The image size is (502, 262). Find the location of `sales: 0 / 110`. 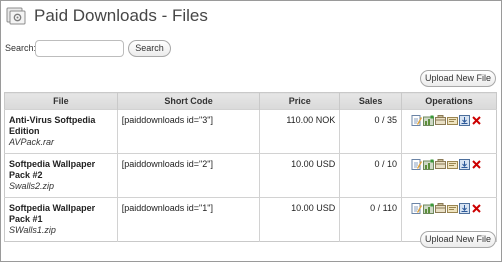

sales: 0 / 110 is located at coordinates (371, 219).